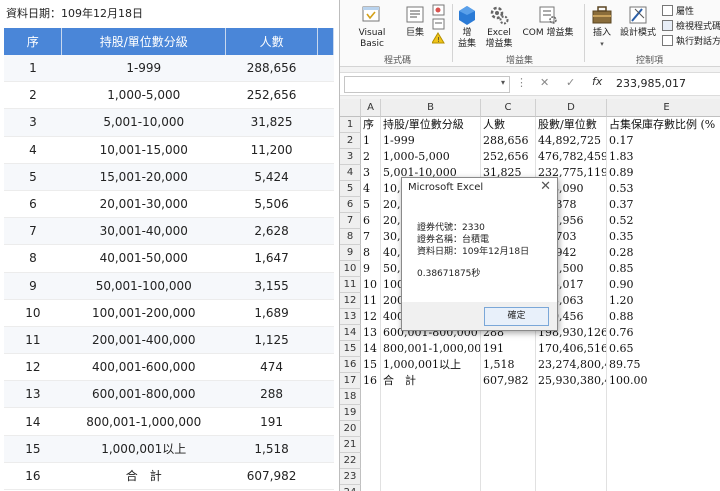 The height and width of the screenshot is (491, 720). What do you see at coordinates (508, 125) in the screenshot?
I see `sheet-cell: 人數` at bounding box center [508, 125].